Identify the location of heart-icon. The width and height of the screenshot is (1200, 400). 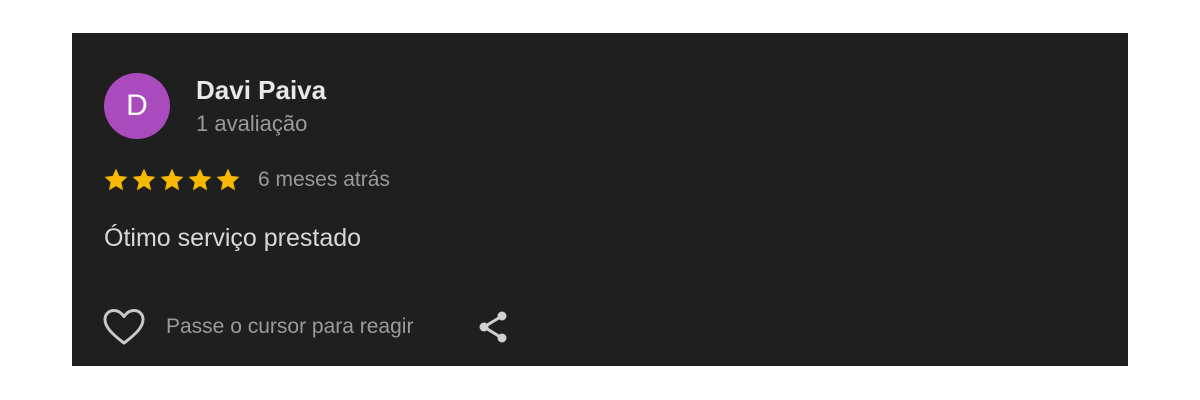
(124, 327).